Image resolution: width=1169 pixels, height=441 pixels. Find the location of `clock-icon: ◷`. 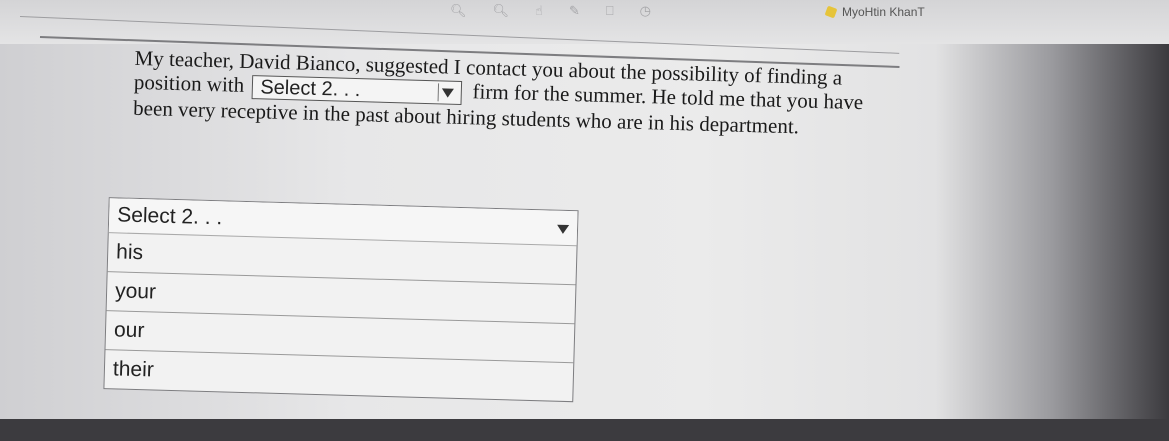

clock-icon: ◷ is located at coordinates (645, 11).